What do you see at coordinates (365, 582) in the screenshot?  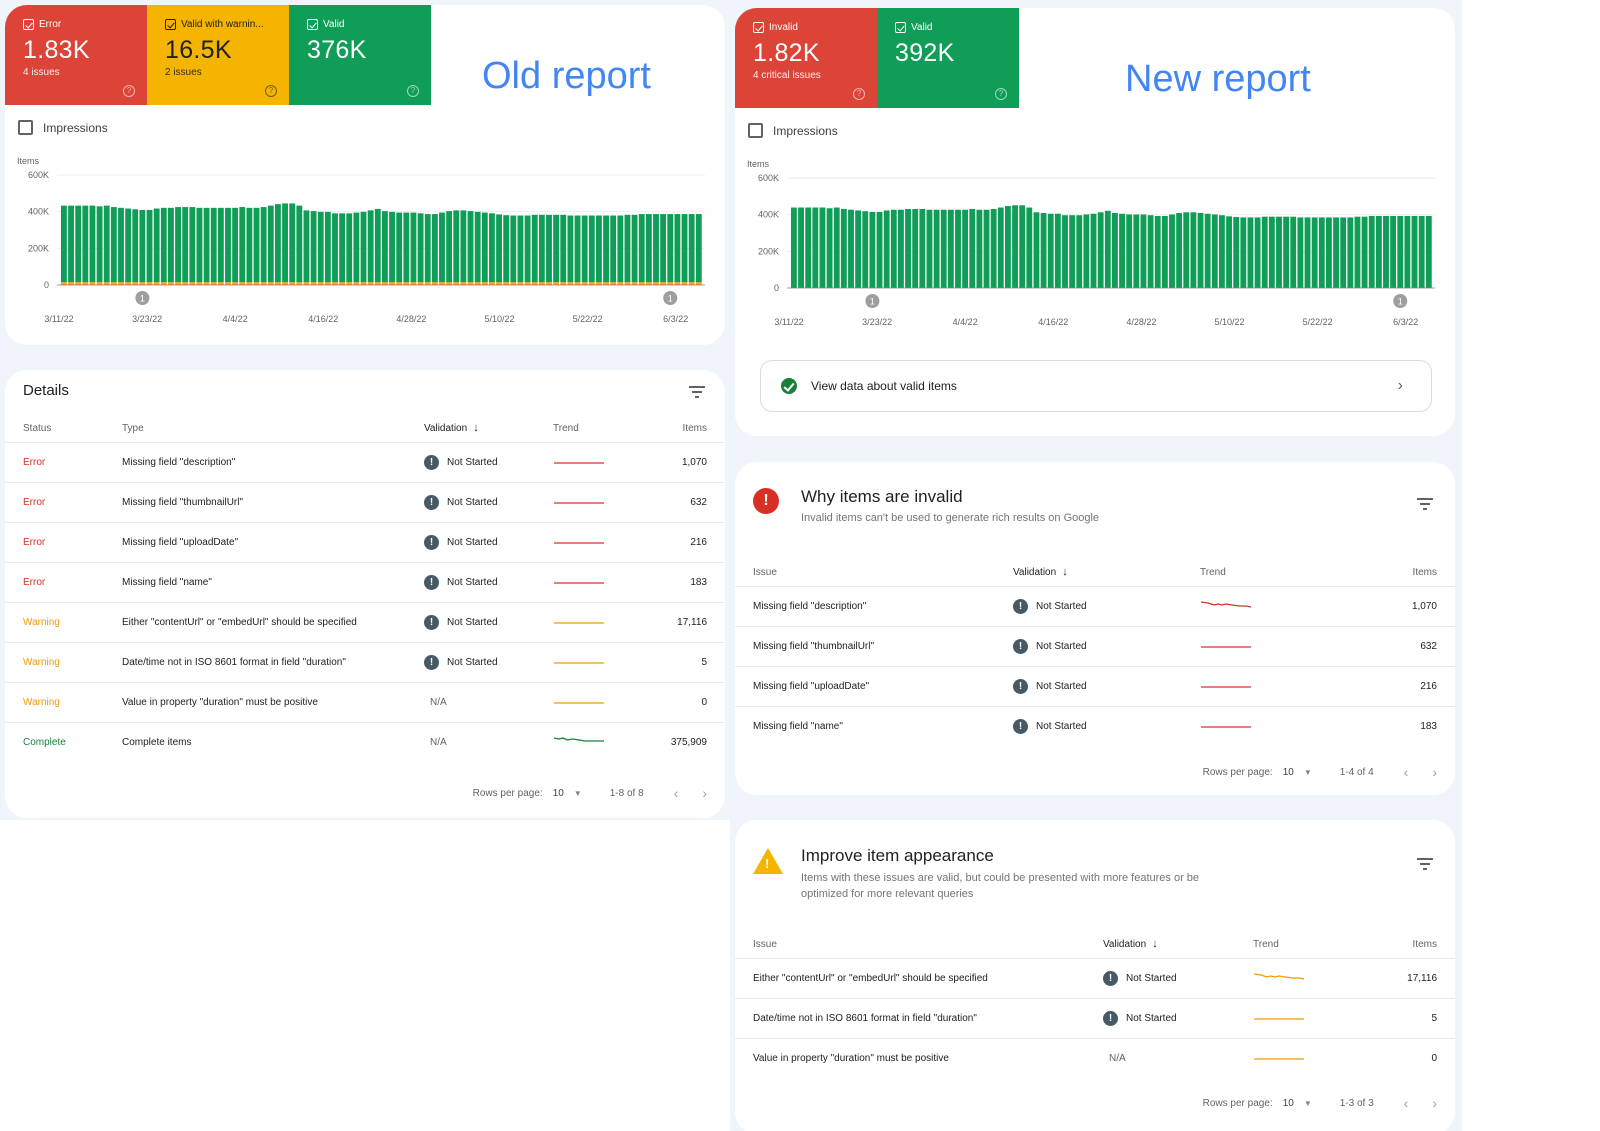 I see `table-row: Error Missing field "name"! Not Started 183` at bounding box center [365, 582].